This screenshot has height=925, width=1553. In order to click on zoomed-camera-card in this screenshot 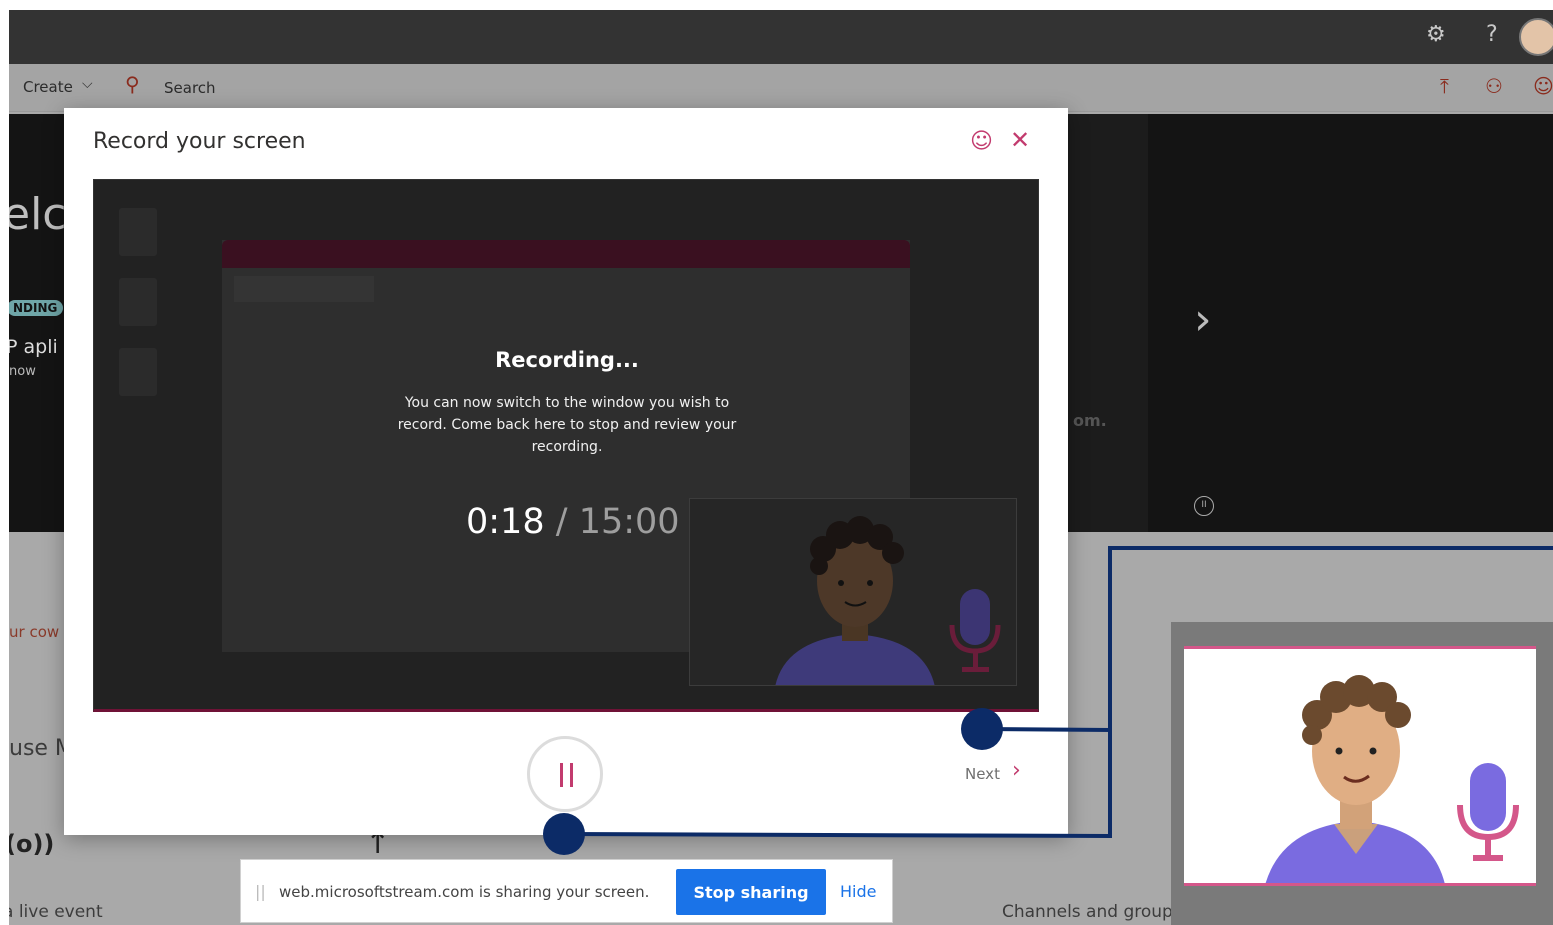, I will do `click(1360, 766)`.